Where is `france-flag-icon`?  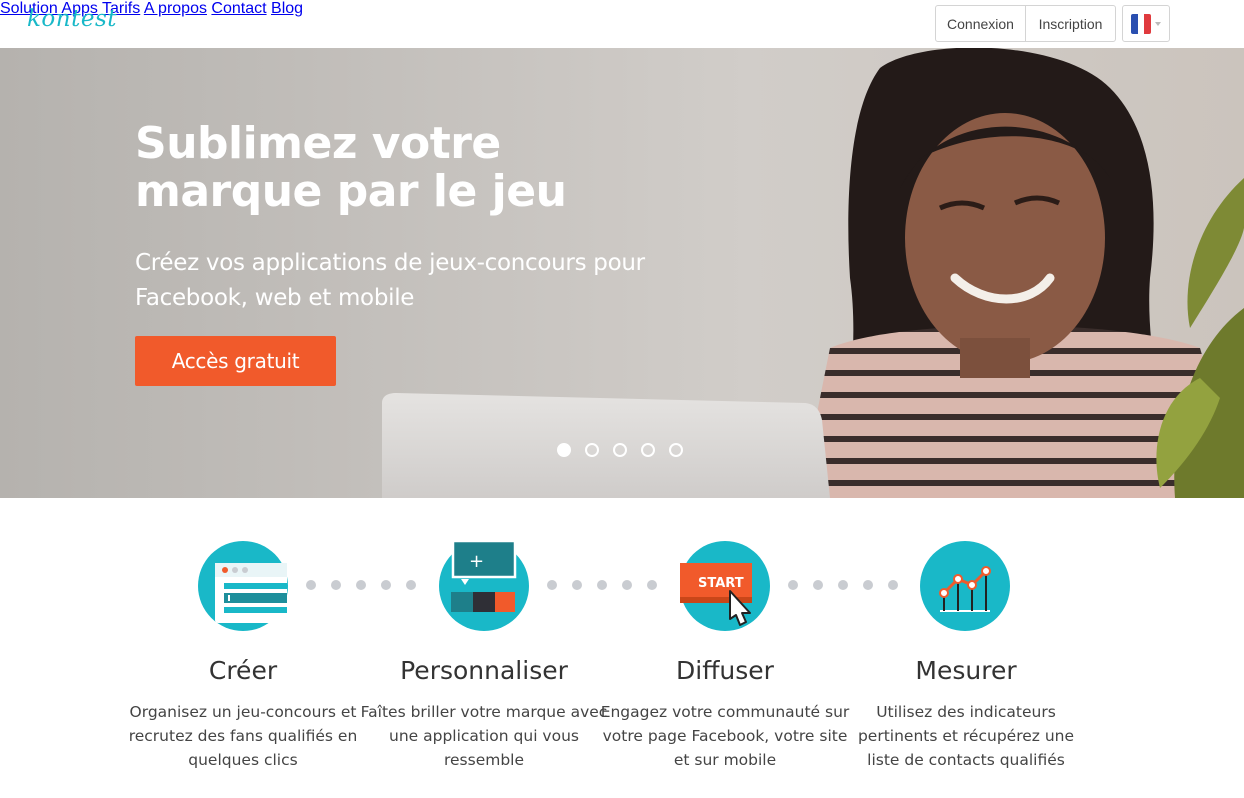 france-flag-icon is located at coordinates (1141, 23).